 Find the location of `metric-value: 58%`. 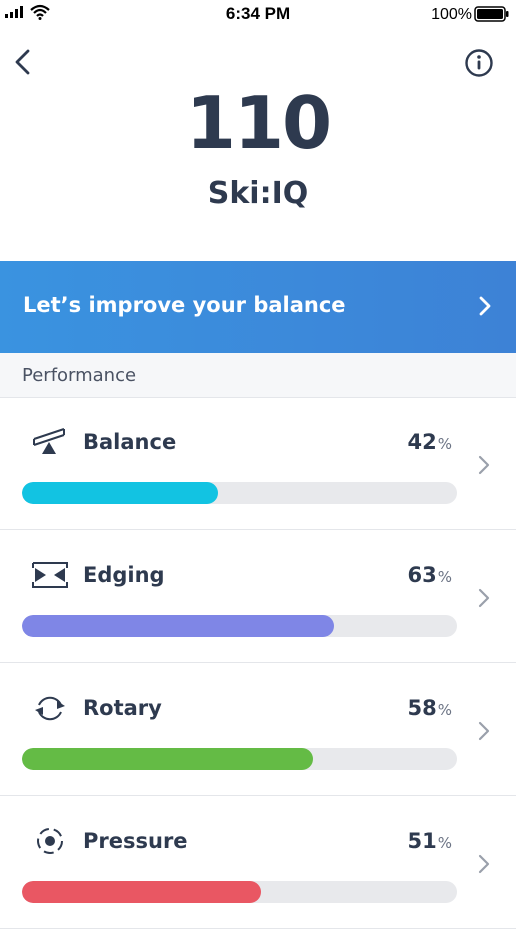

metric-value: 58% is located at coordinates (430, 708).